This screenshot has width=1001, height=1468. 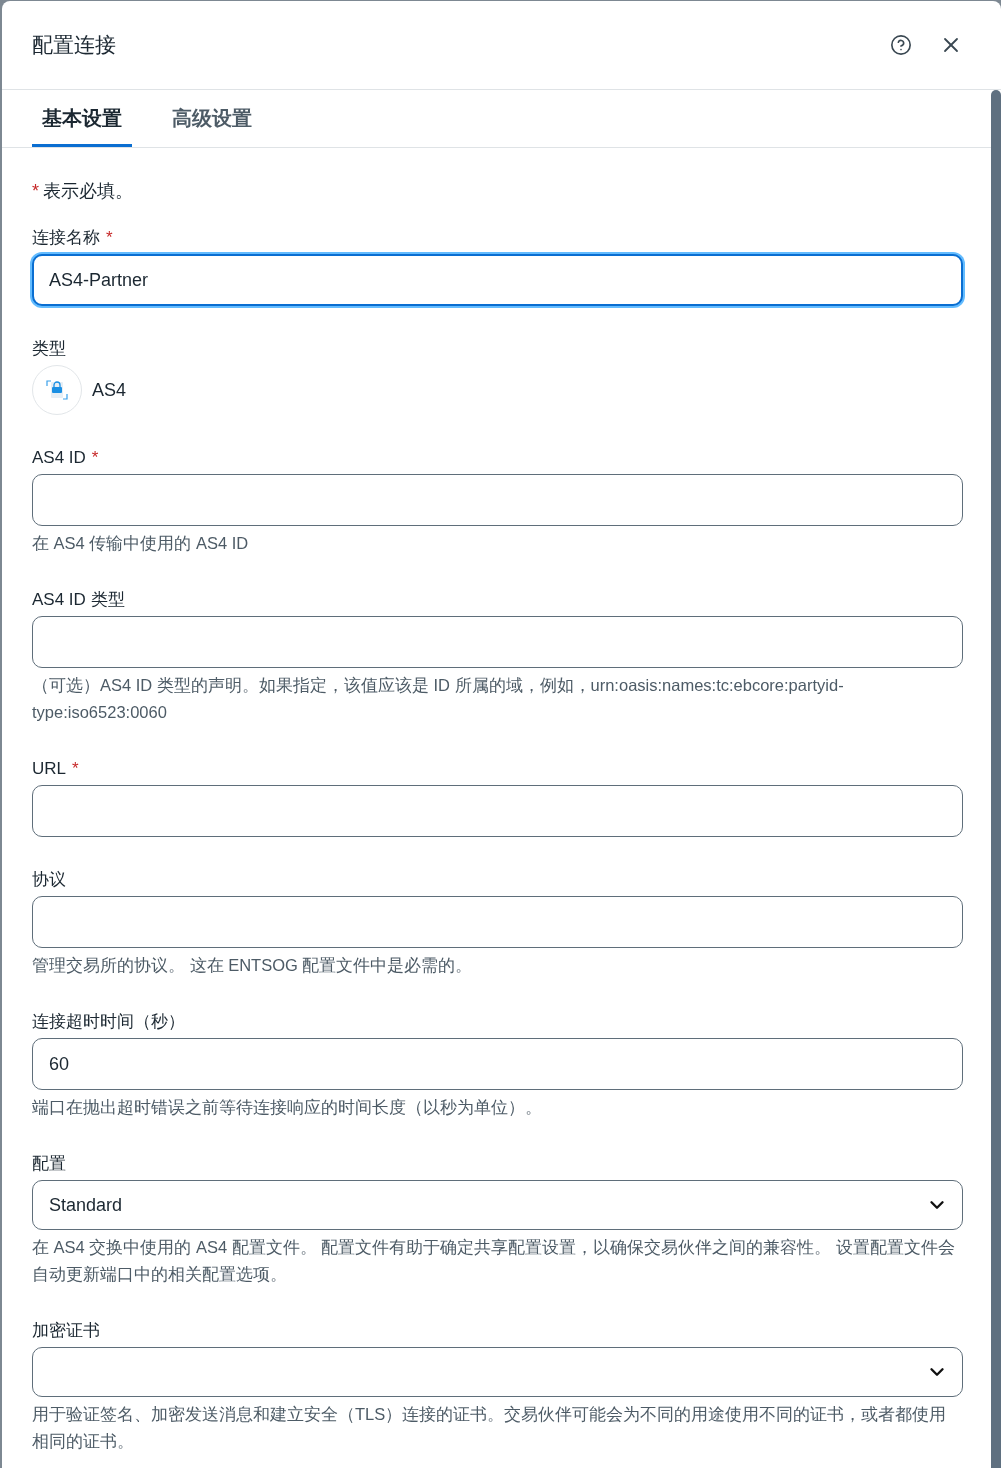 What do you see at coordinates (65, 458) in the screenshot?
I see `field-label: AS4 ID *` at bounding box center [65, 458].